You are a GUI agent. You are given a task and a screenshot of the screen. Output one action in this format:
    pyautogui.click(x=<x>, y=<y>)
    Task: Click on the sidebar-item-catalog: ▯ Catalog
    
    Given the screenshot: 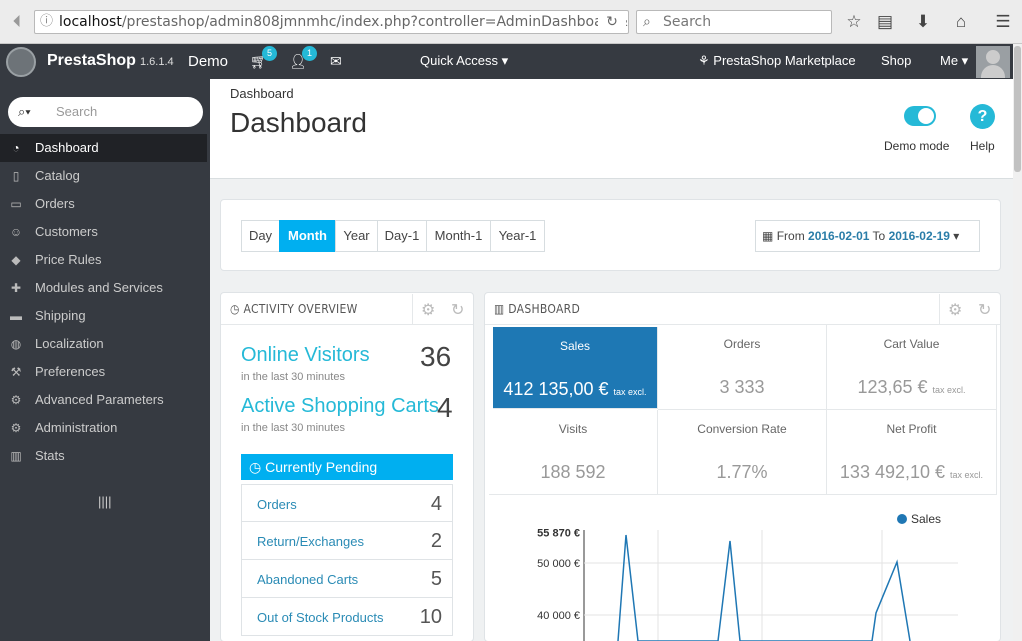 What is the action you would take?
    pyautogui.click(x=103, y=176)
    